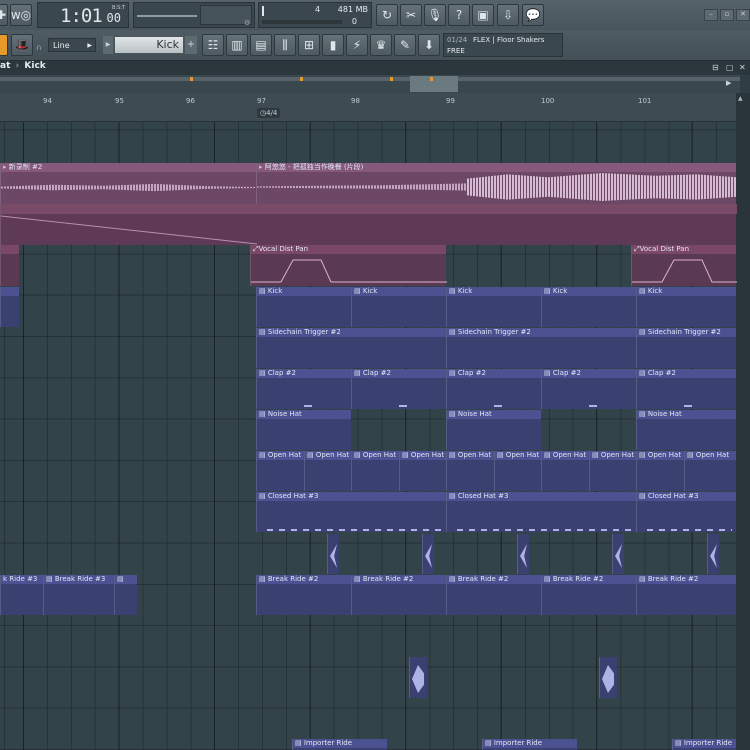  I want to click on brush-icon: ✎, so click(405, 45).